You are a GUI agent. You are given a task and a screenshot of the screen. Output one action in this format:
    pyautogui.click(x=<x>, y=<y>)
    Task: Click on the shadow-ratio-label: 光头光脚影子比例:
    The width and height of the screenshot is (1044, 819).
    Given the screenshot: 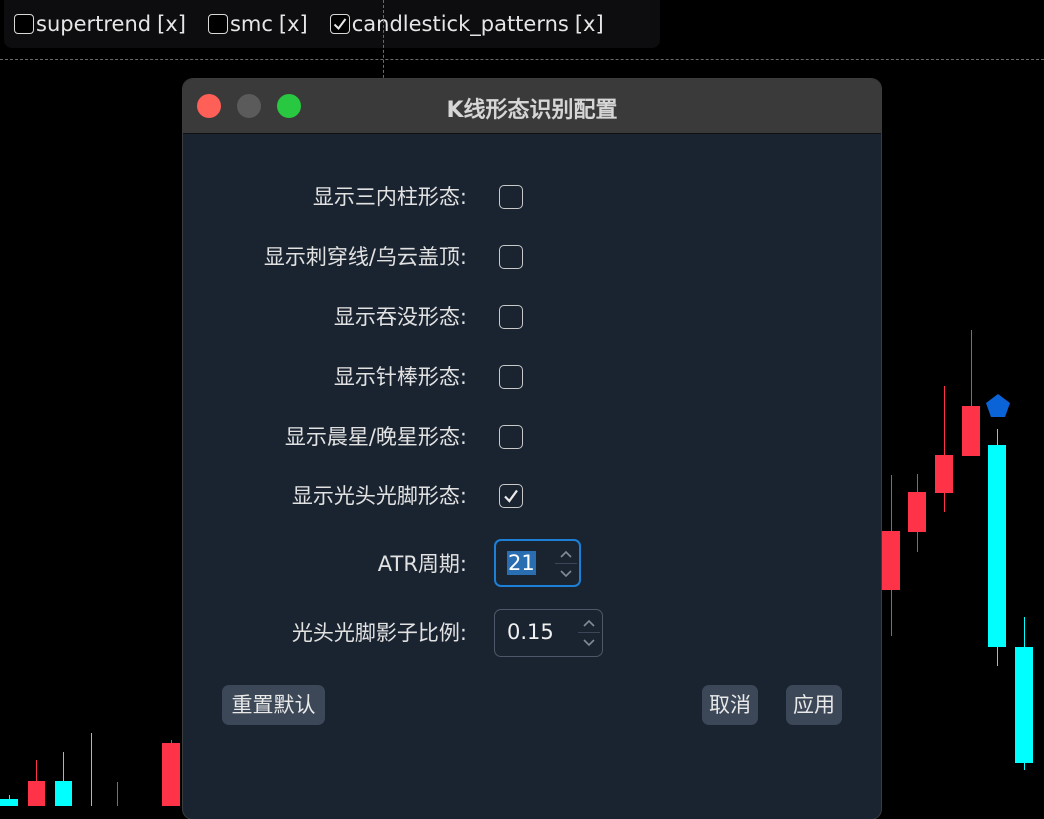 What is the action you would take?
    pyautogui.click(x=379, y=633)
    